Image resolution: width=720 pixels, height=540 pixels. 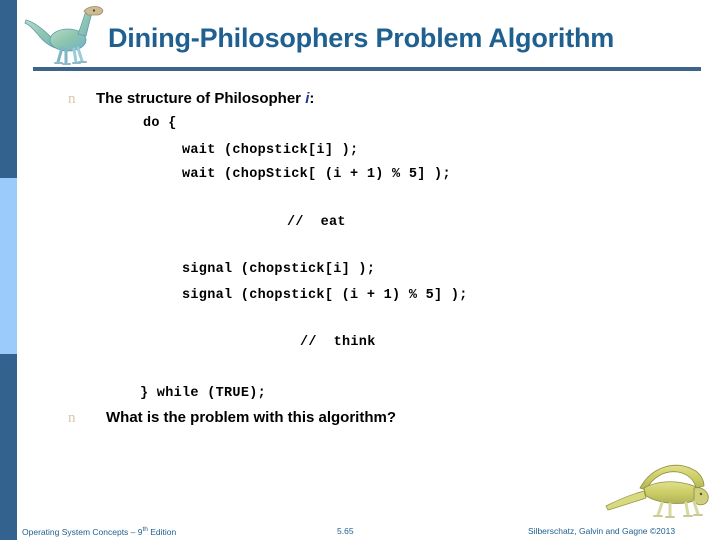 I want to click on bullet-text-before: The structure of Philosopher, so click(x=201, y=98).